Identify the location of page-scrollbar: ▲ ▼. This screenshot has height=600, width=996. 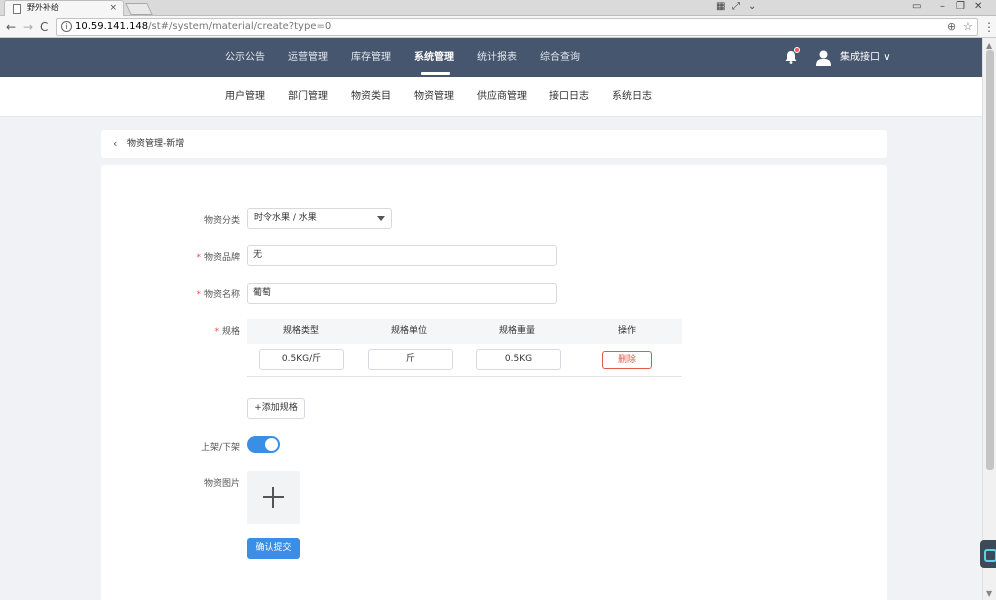
(989, 319).